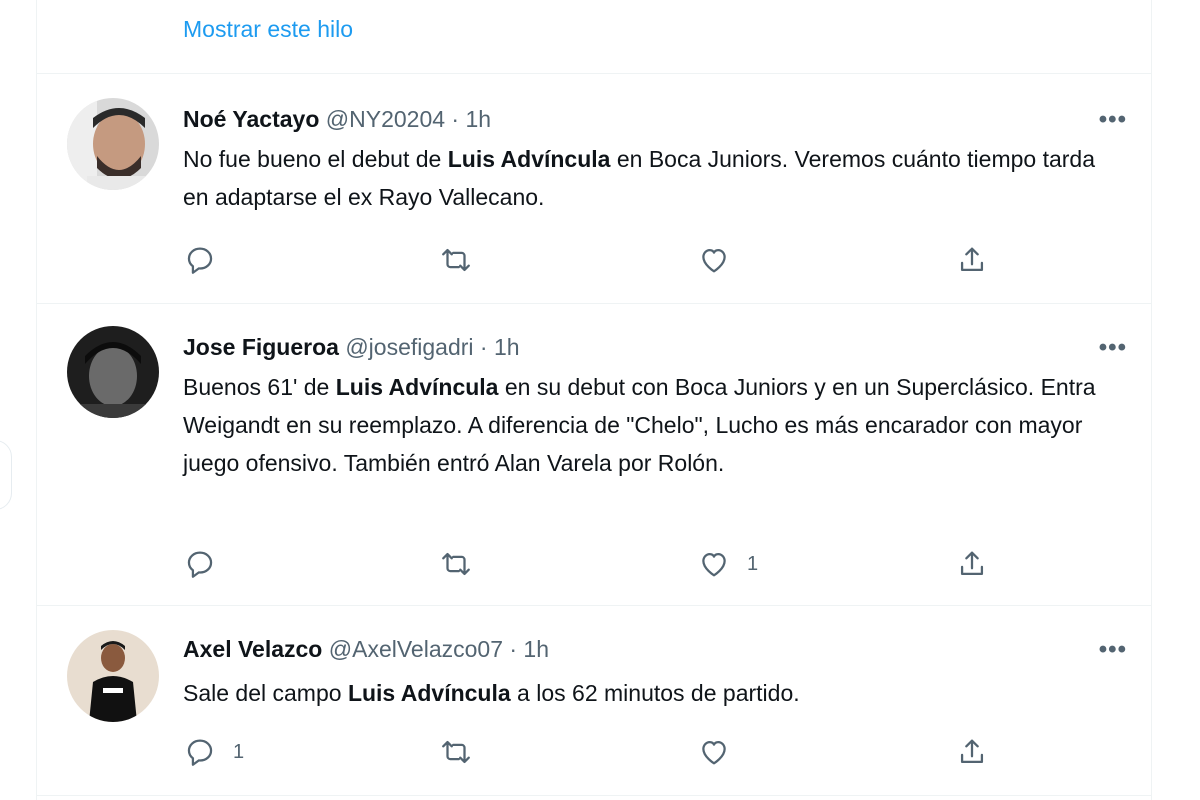  Describe the element at coordinates (432, 347) in the screenshot. I see `author-handle: @josefigadri · 1h` at that location.